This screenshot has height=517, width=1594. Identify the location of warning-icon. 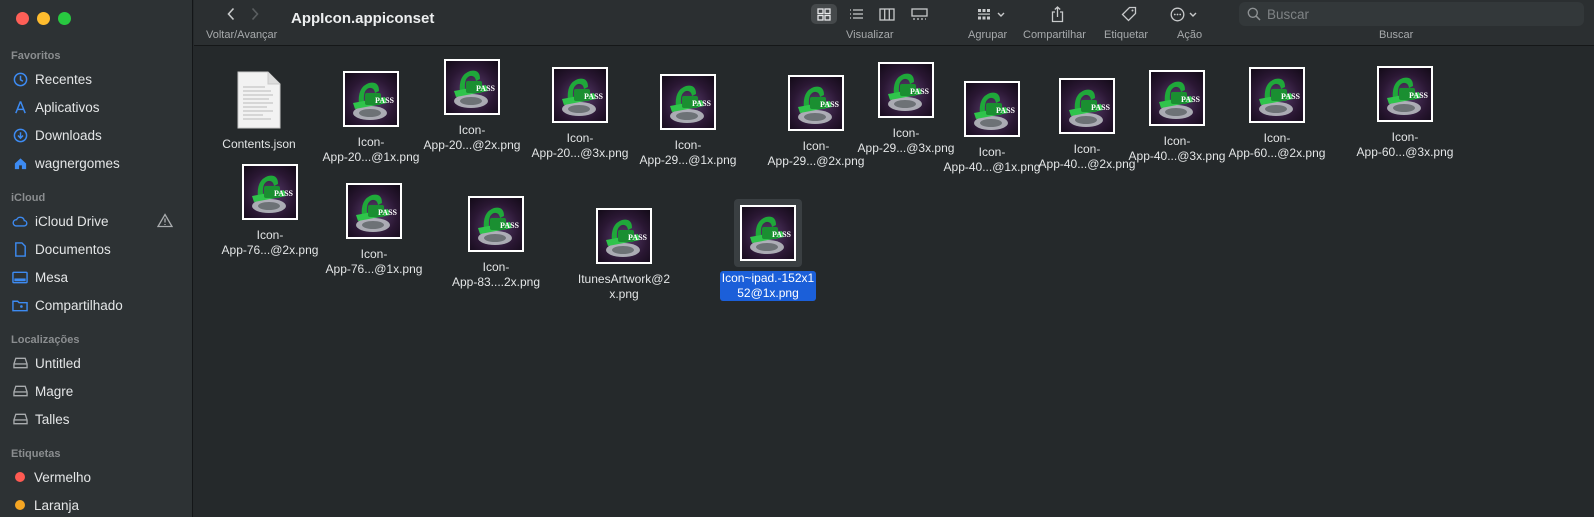
(165, 220).